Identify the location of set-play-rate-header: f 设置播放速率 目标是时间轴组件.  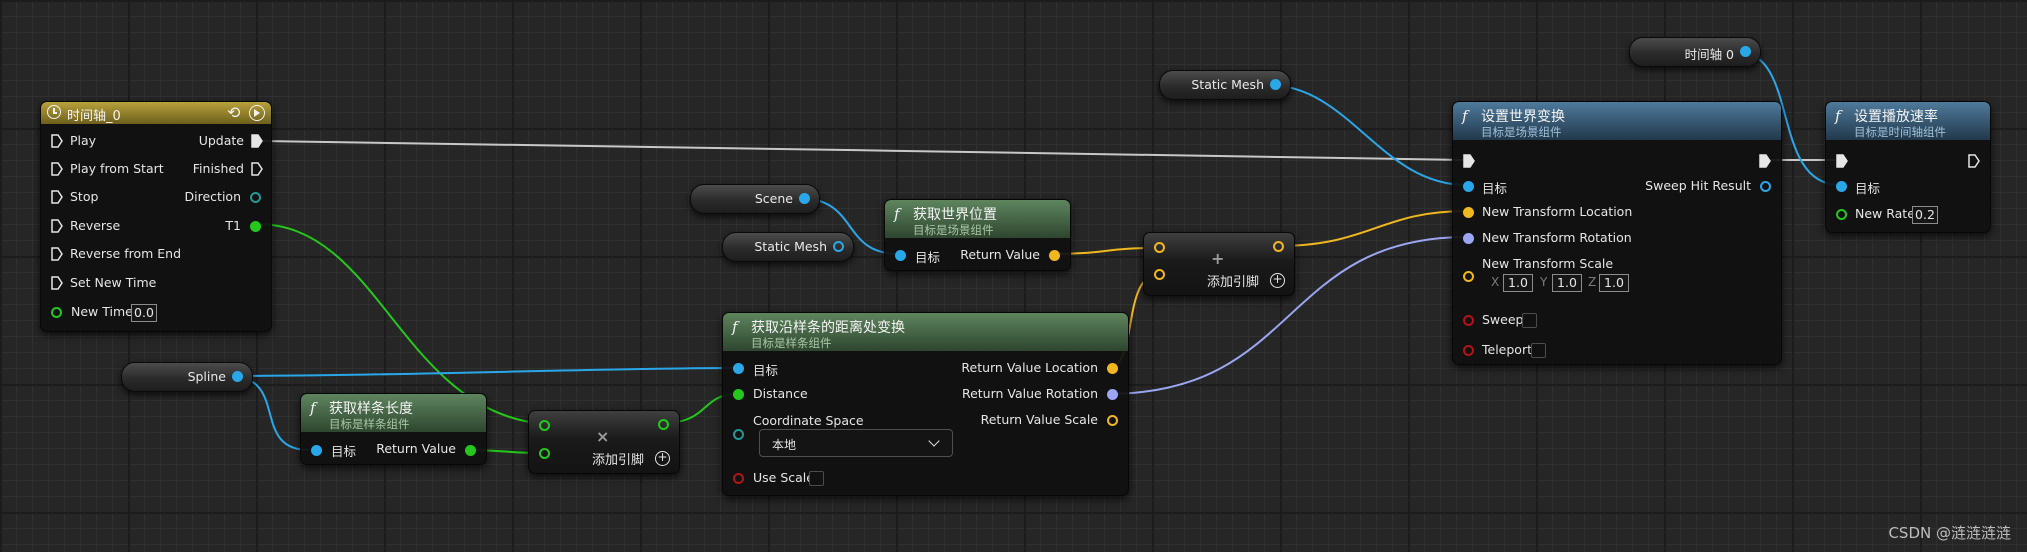
(1908, 121).